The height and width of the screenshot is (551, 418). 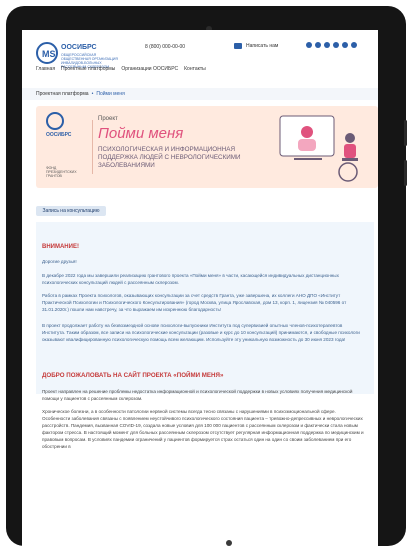 What do you see at coordinates (141, 133) in the screenshot?
I see `banner-title: Пойми меня` at bounding box center [141, 133].